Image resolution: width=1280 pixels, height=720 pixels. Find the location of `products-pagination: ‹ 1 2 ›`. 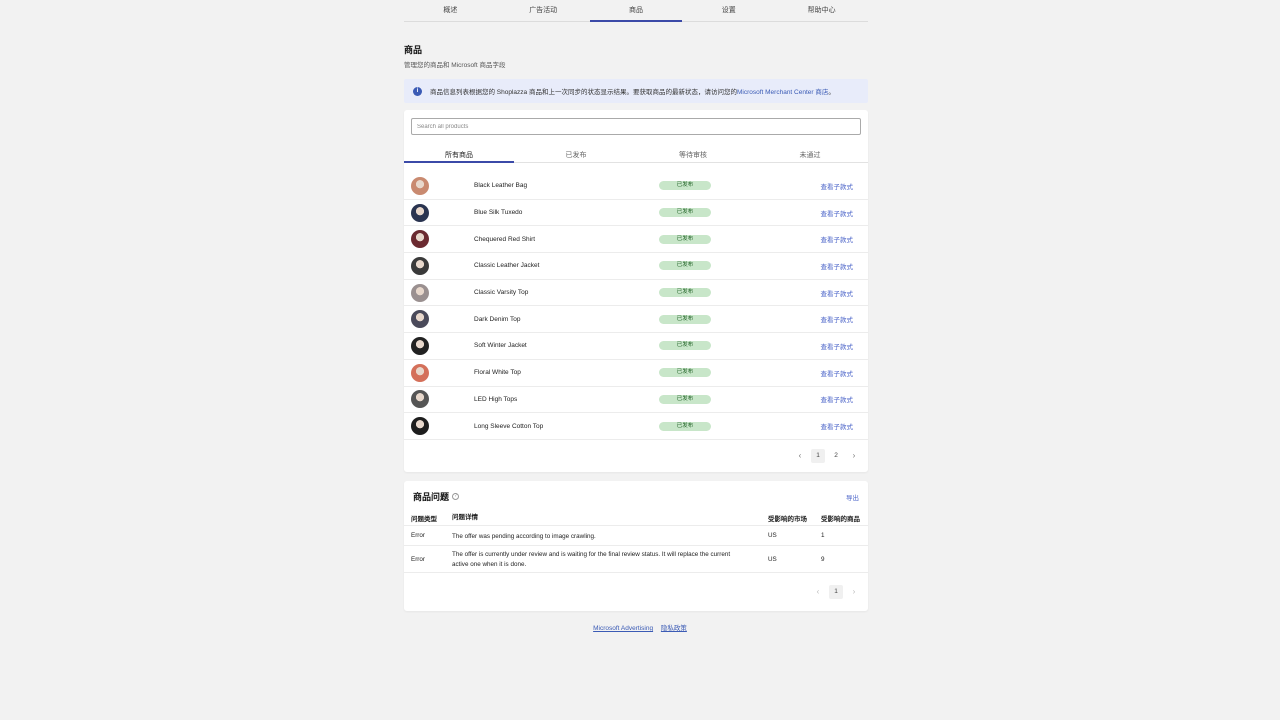

products-pagination: ‹ 1 2 › is located at coordinates (827, 456).